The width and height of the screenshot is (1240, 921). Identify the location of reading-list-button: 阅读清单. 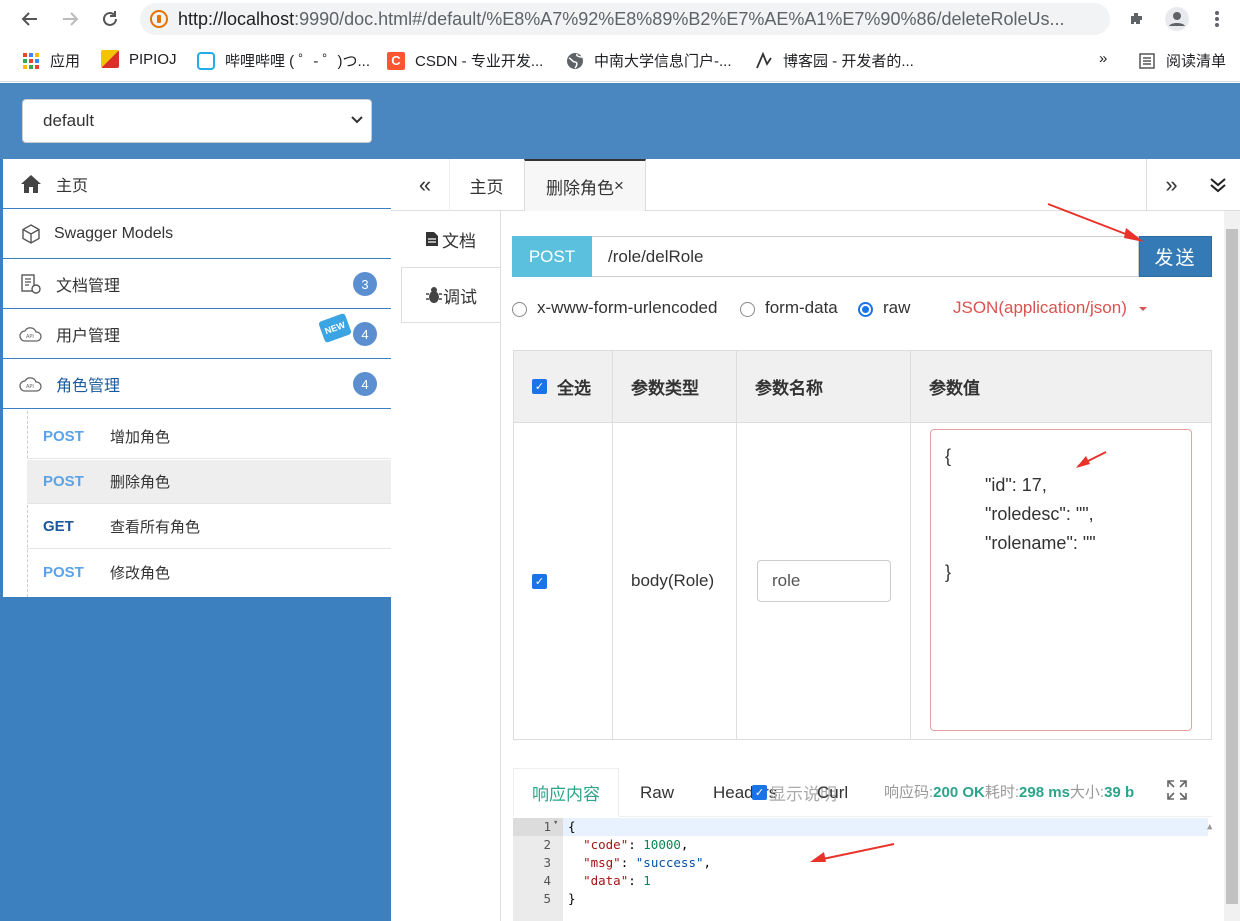
(1182, 60).